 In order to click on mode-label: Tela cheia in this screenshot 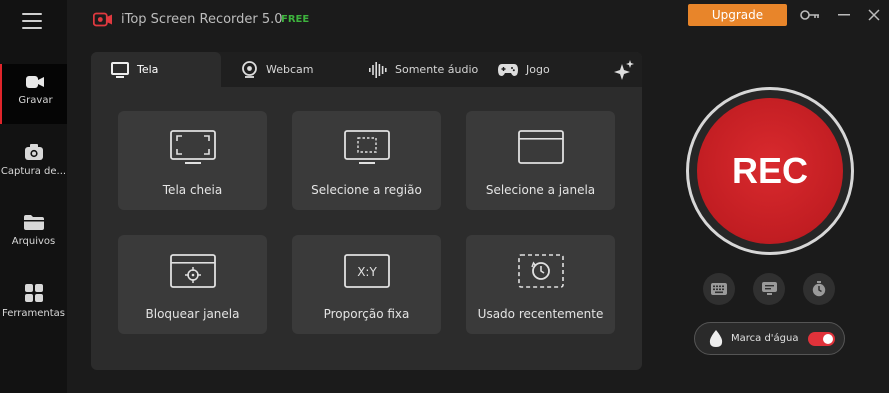, I will do `click(192, 190)`.